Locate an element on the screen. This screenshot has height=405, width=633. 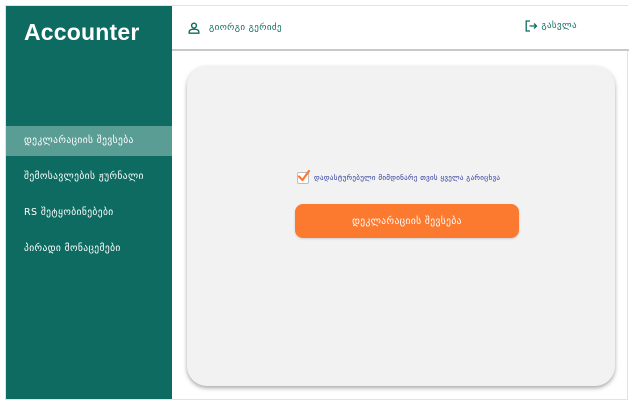
fill-declaration-button: დეკლარაციის შევსება is located at coordinates (407, 221).